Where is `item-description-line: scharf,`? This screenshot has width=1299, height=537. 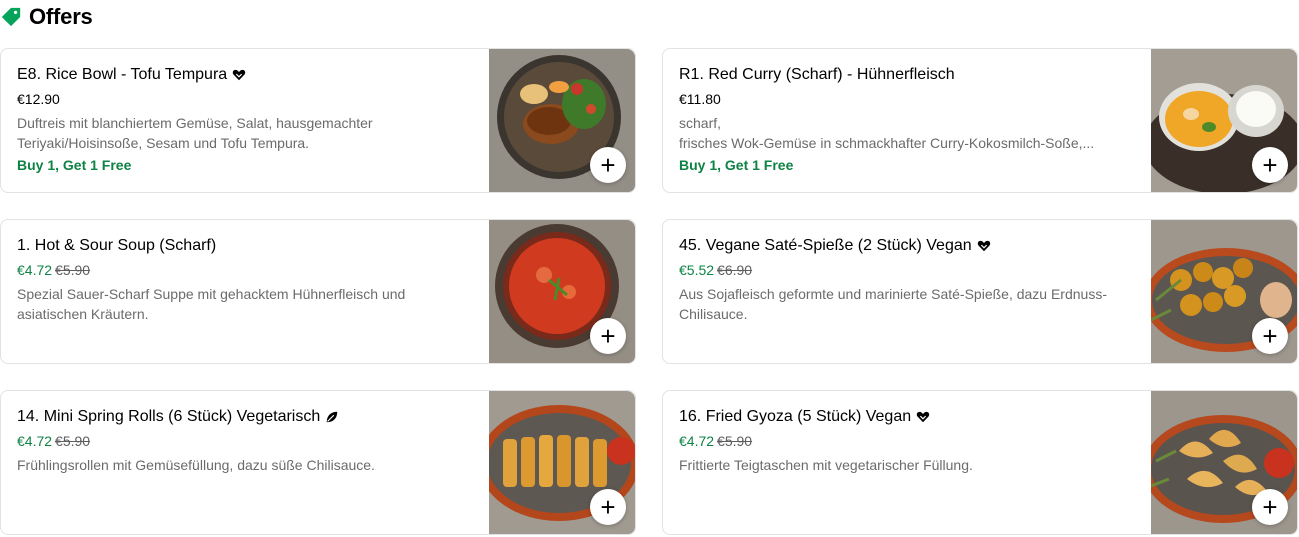
item-description-line: scharf, is located at coordinates (700, 123).